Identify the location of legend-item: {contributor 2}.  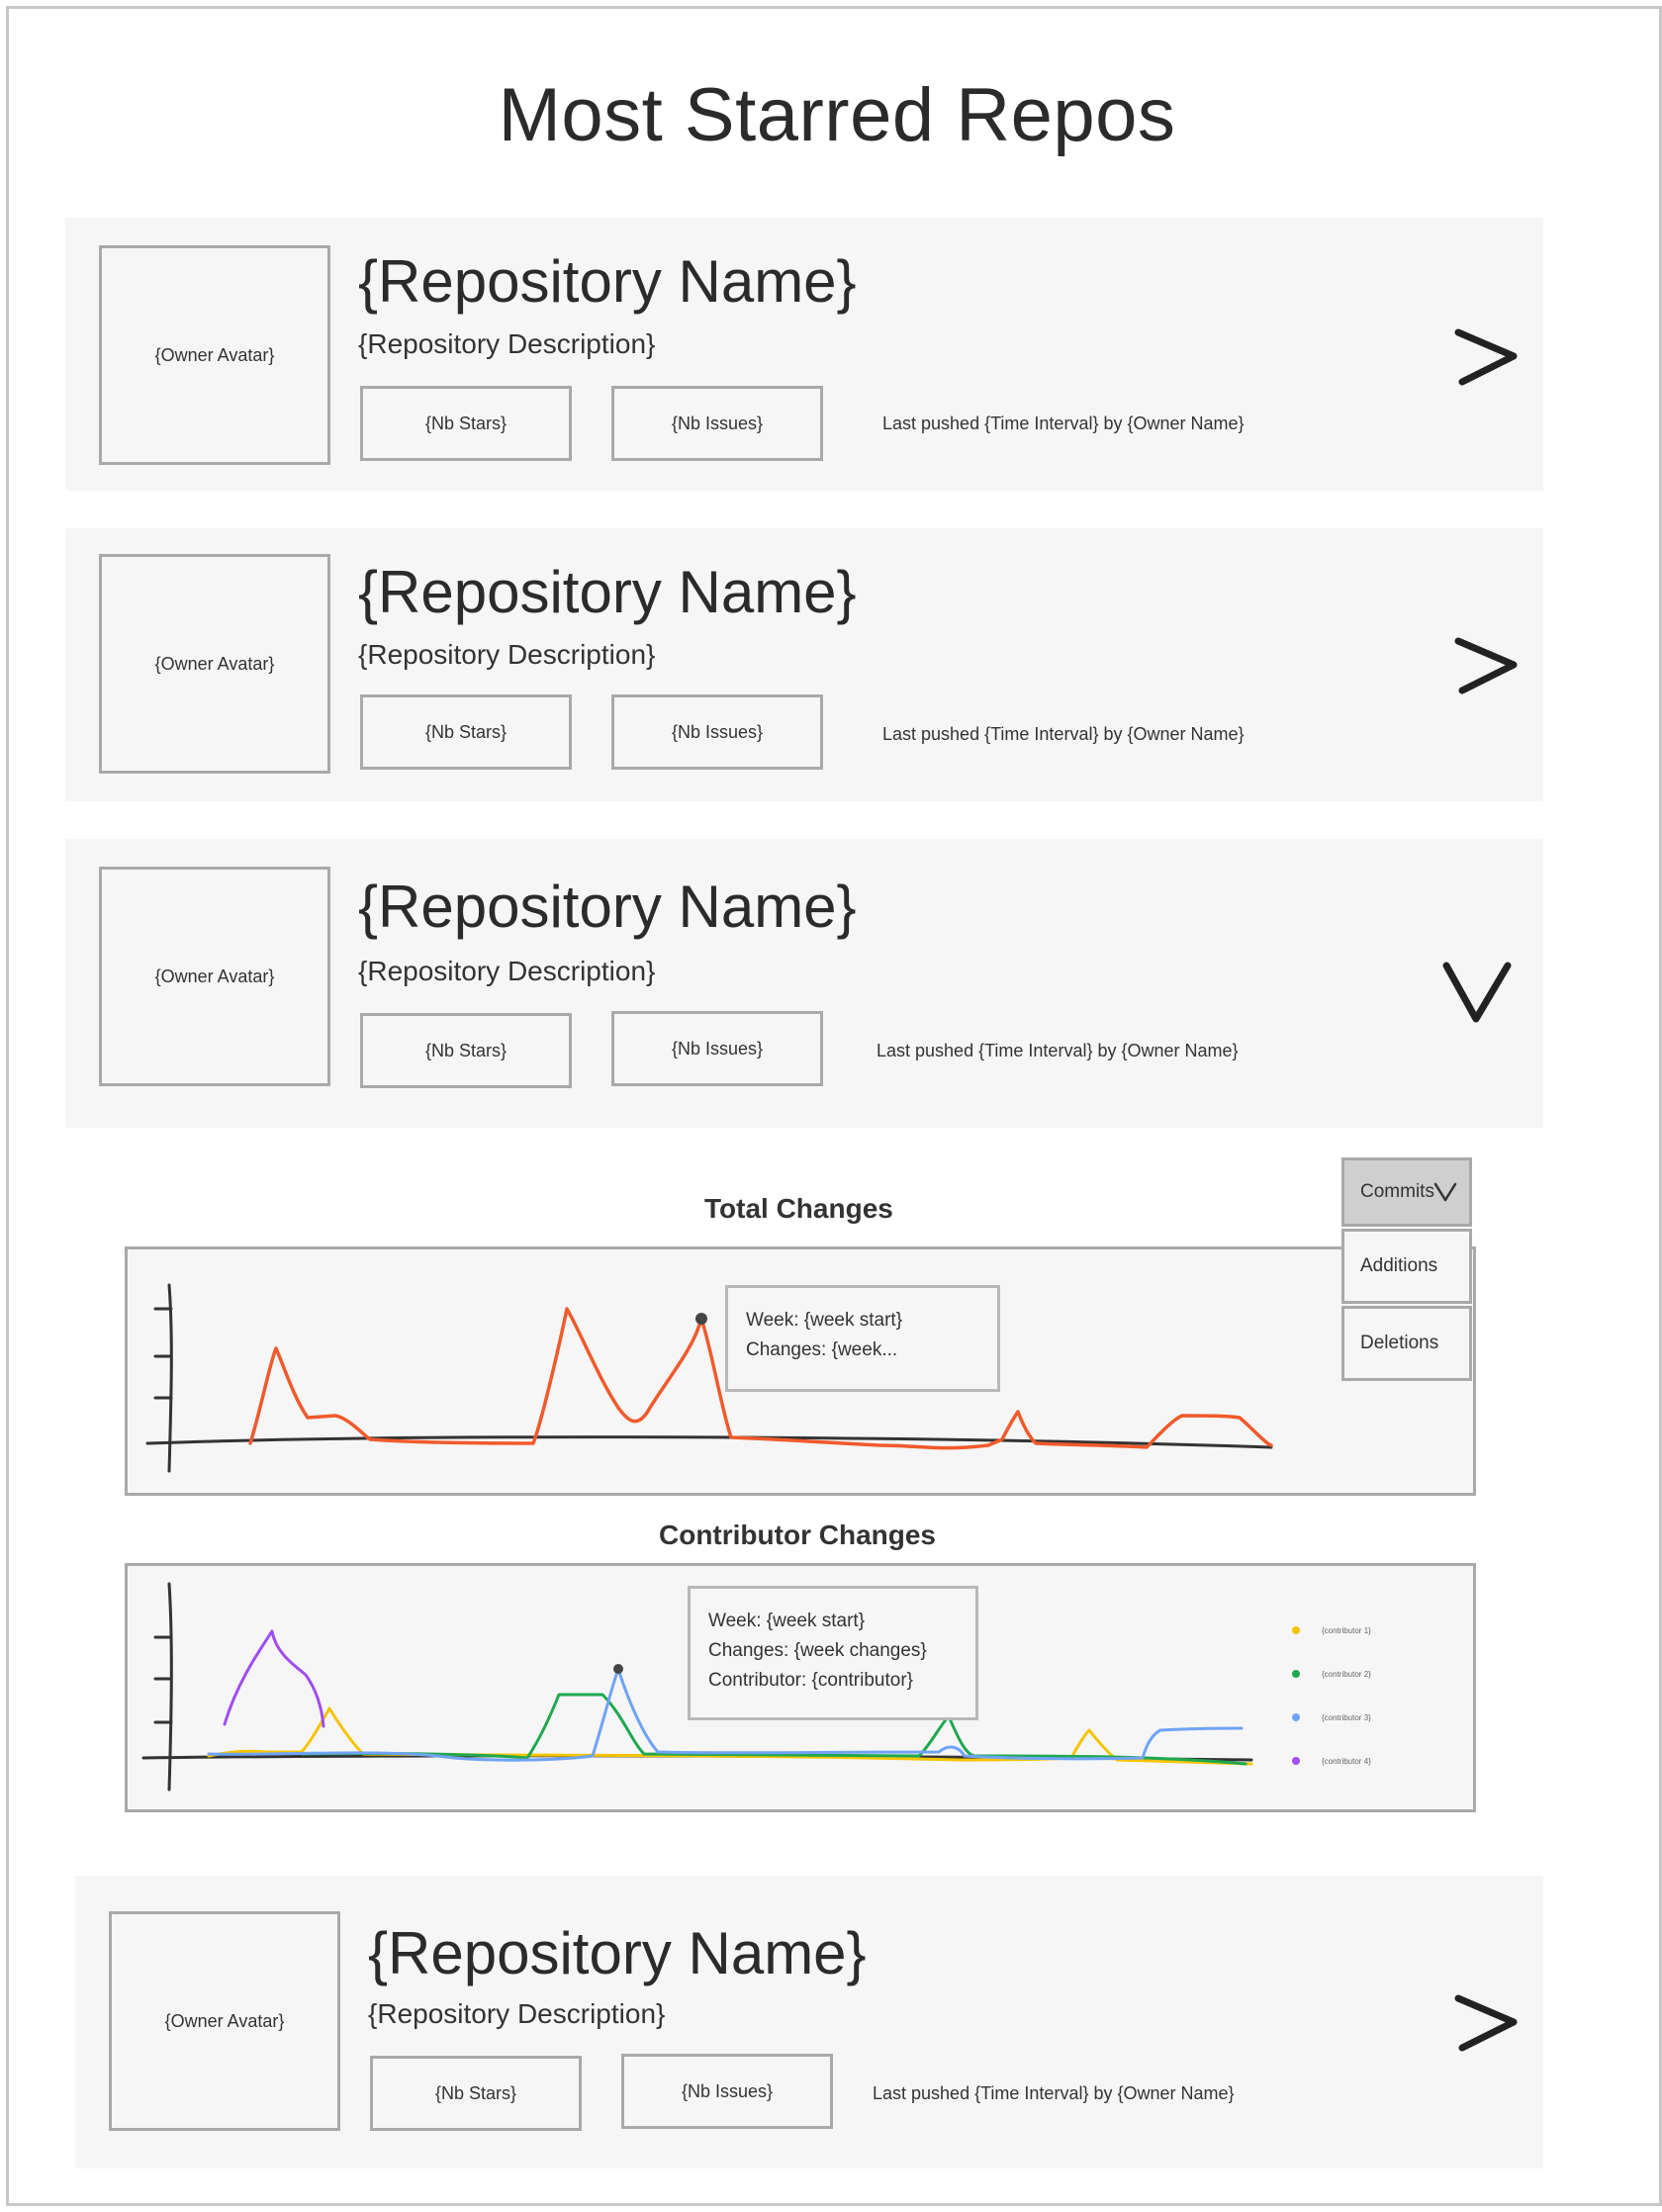
(1331, 1674).